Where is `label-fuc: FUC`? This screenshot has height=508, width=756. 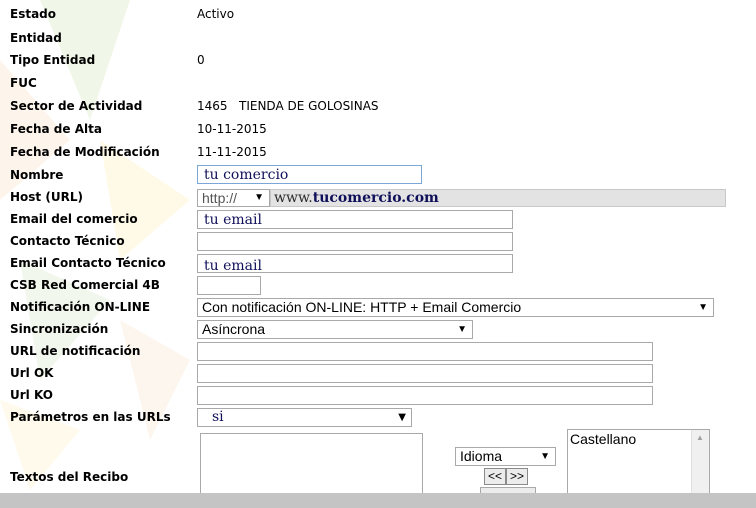 label-fuc: FUC is located at coordinates (23, 83).